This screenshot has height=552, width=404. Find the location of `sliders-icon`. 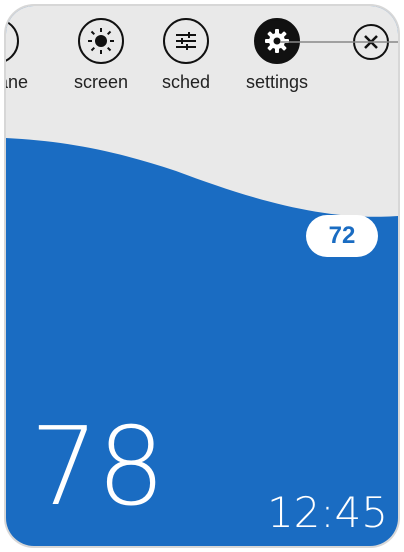

sliders-icon is located at coordinates (186, 41).